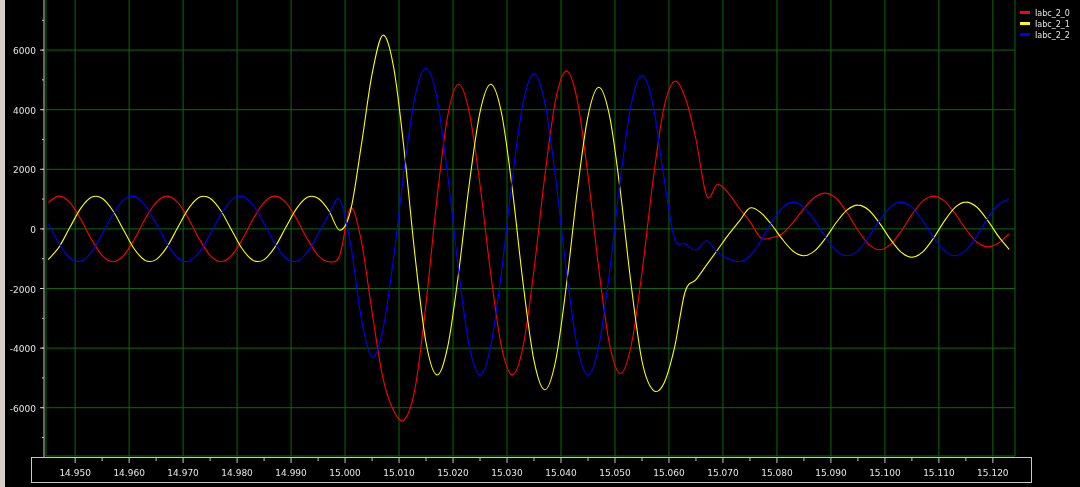 The height and width of the screenshot is (487, 1080). What do you see at coordinates (777, 473) in the screenshot?
I see `x-tick-label: 15.080` at bounding box center [777, 473].